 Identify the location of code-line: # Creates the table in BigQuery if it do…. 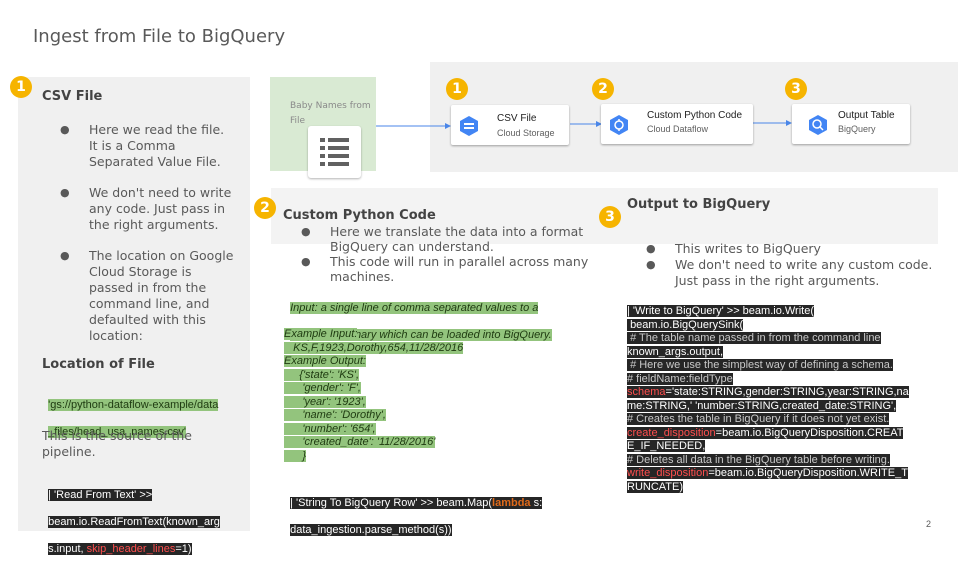
(758, 419).